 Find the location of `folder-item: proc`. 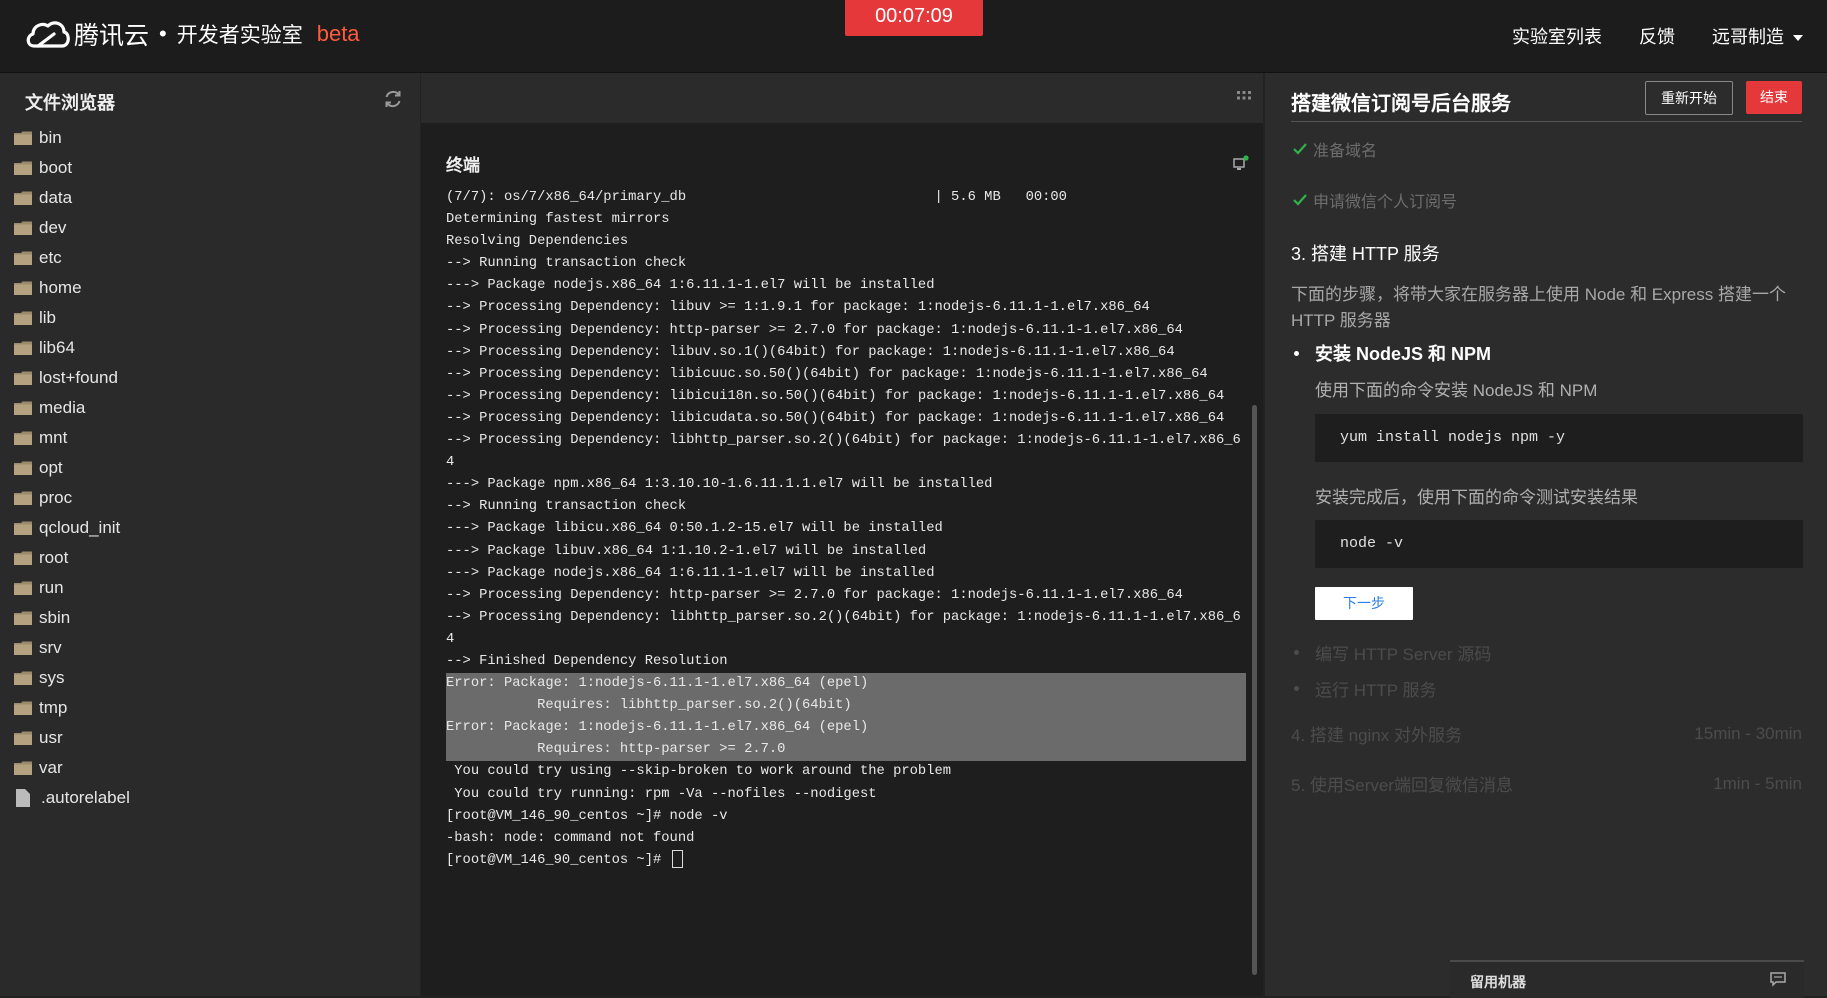

folder-item: proc is located at coordinates (210, 498).